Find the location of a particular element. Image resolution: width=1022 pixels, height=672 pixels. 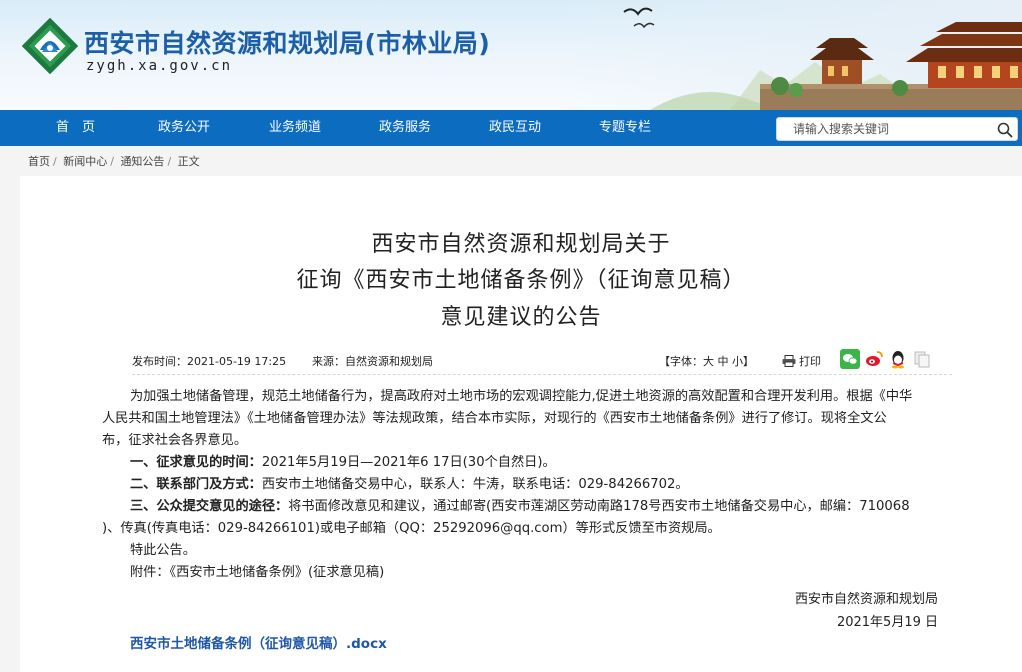

search-icon is located at coordinates (1005, 130).